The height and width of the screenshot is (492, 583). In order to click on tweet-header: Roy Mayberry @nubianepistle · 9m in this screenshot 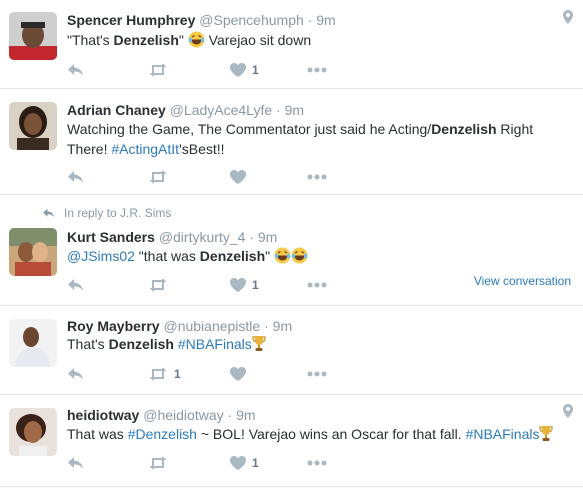, I will do `click(179, 326)`.